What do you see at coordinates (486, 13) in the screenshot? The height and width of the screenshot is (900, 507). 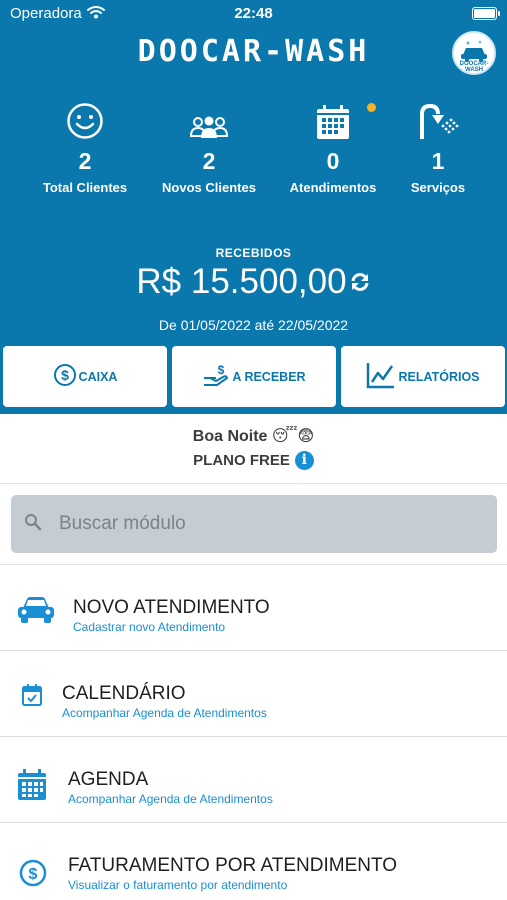 I see `battery-icon` at bounding box center [486, 13].